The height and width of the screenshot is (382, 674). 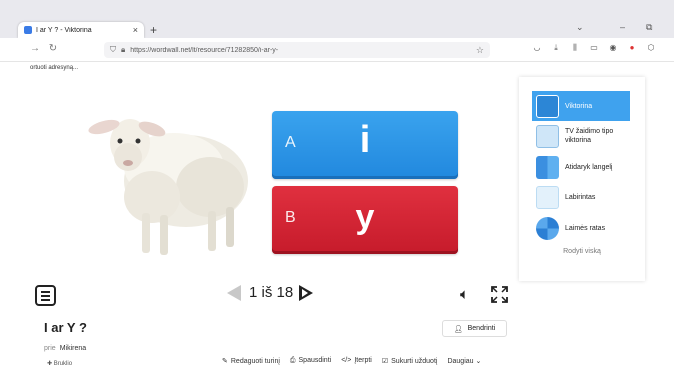 I want to click on extensions-puzzle-icon: ⬡, so click(x=651, y=48).